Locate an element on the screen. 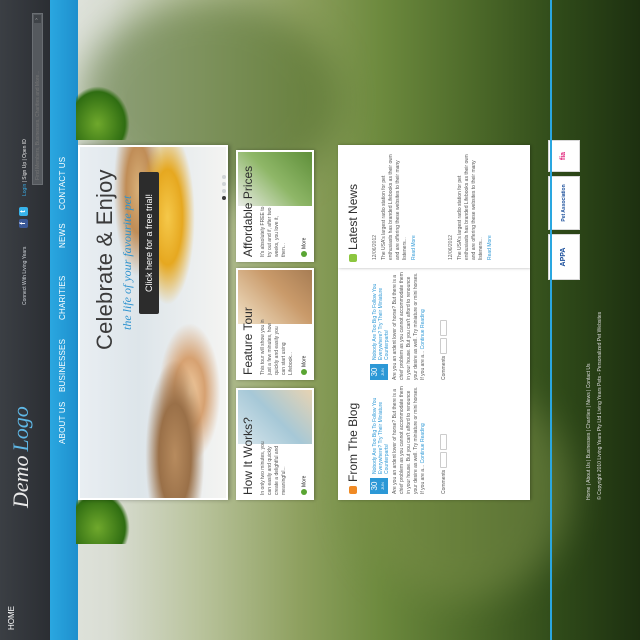 This screenshot has width=640, height=640. feature-title: How It Works? is located at coordinates (248, 456).